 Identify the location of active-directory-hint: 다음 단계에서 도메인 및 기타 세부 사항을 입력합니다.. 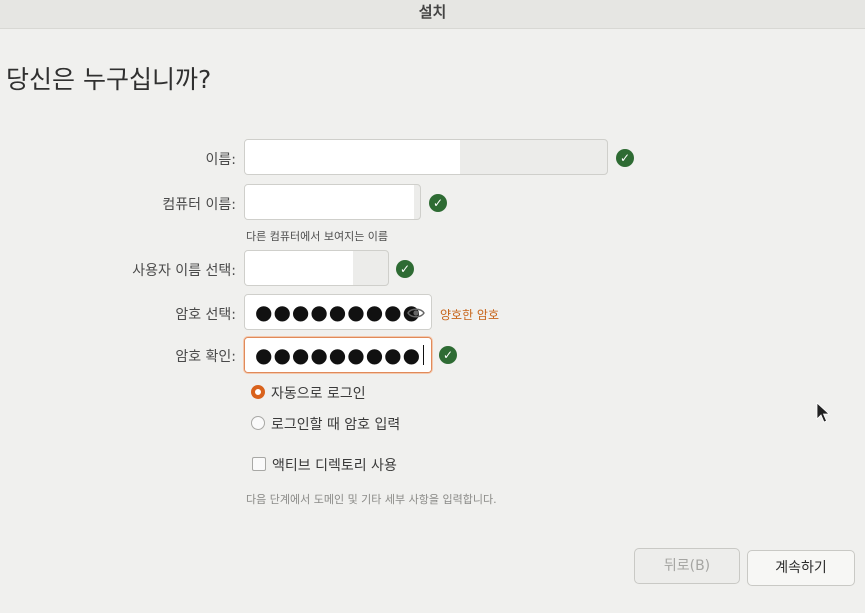
(371, 499).